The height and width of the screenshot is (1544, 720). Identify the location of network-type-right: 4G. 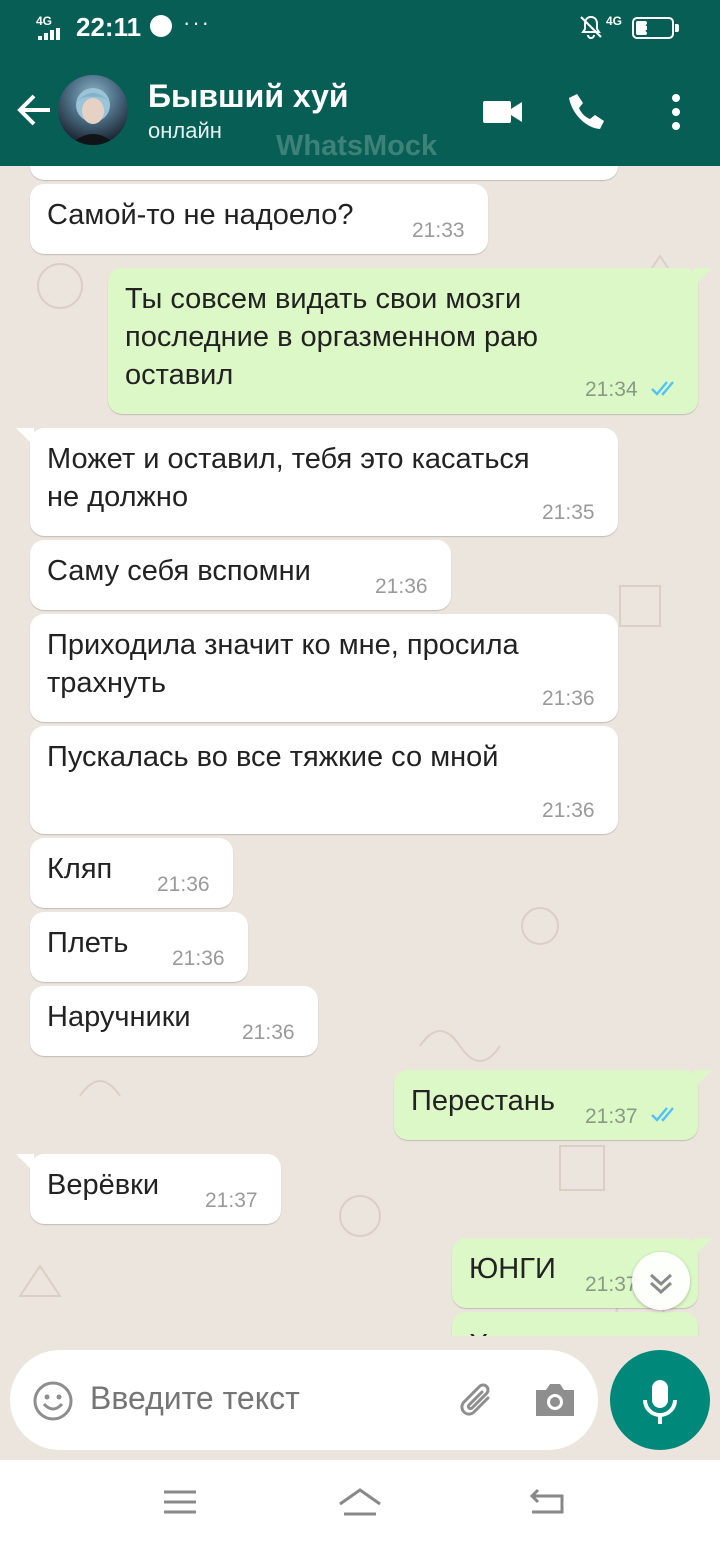
(614, 21).